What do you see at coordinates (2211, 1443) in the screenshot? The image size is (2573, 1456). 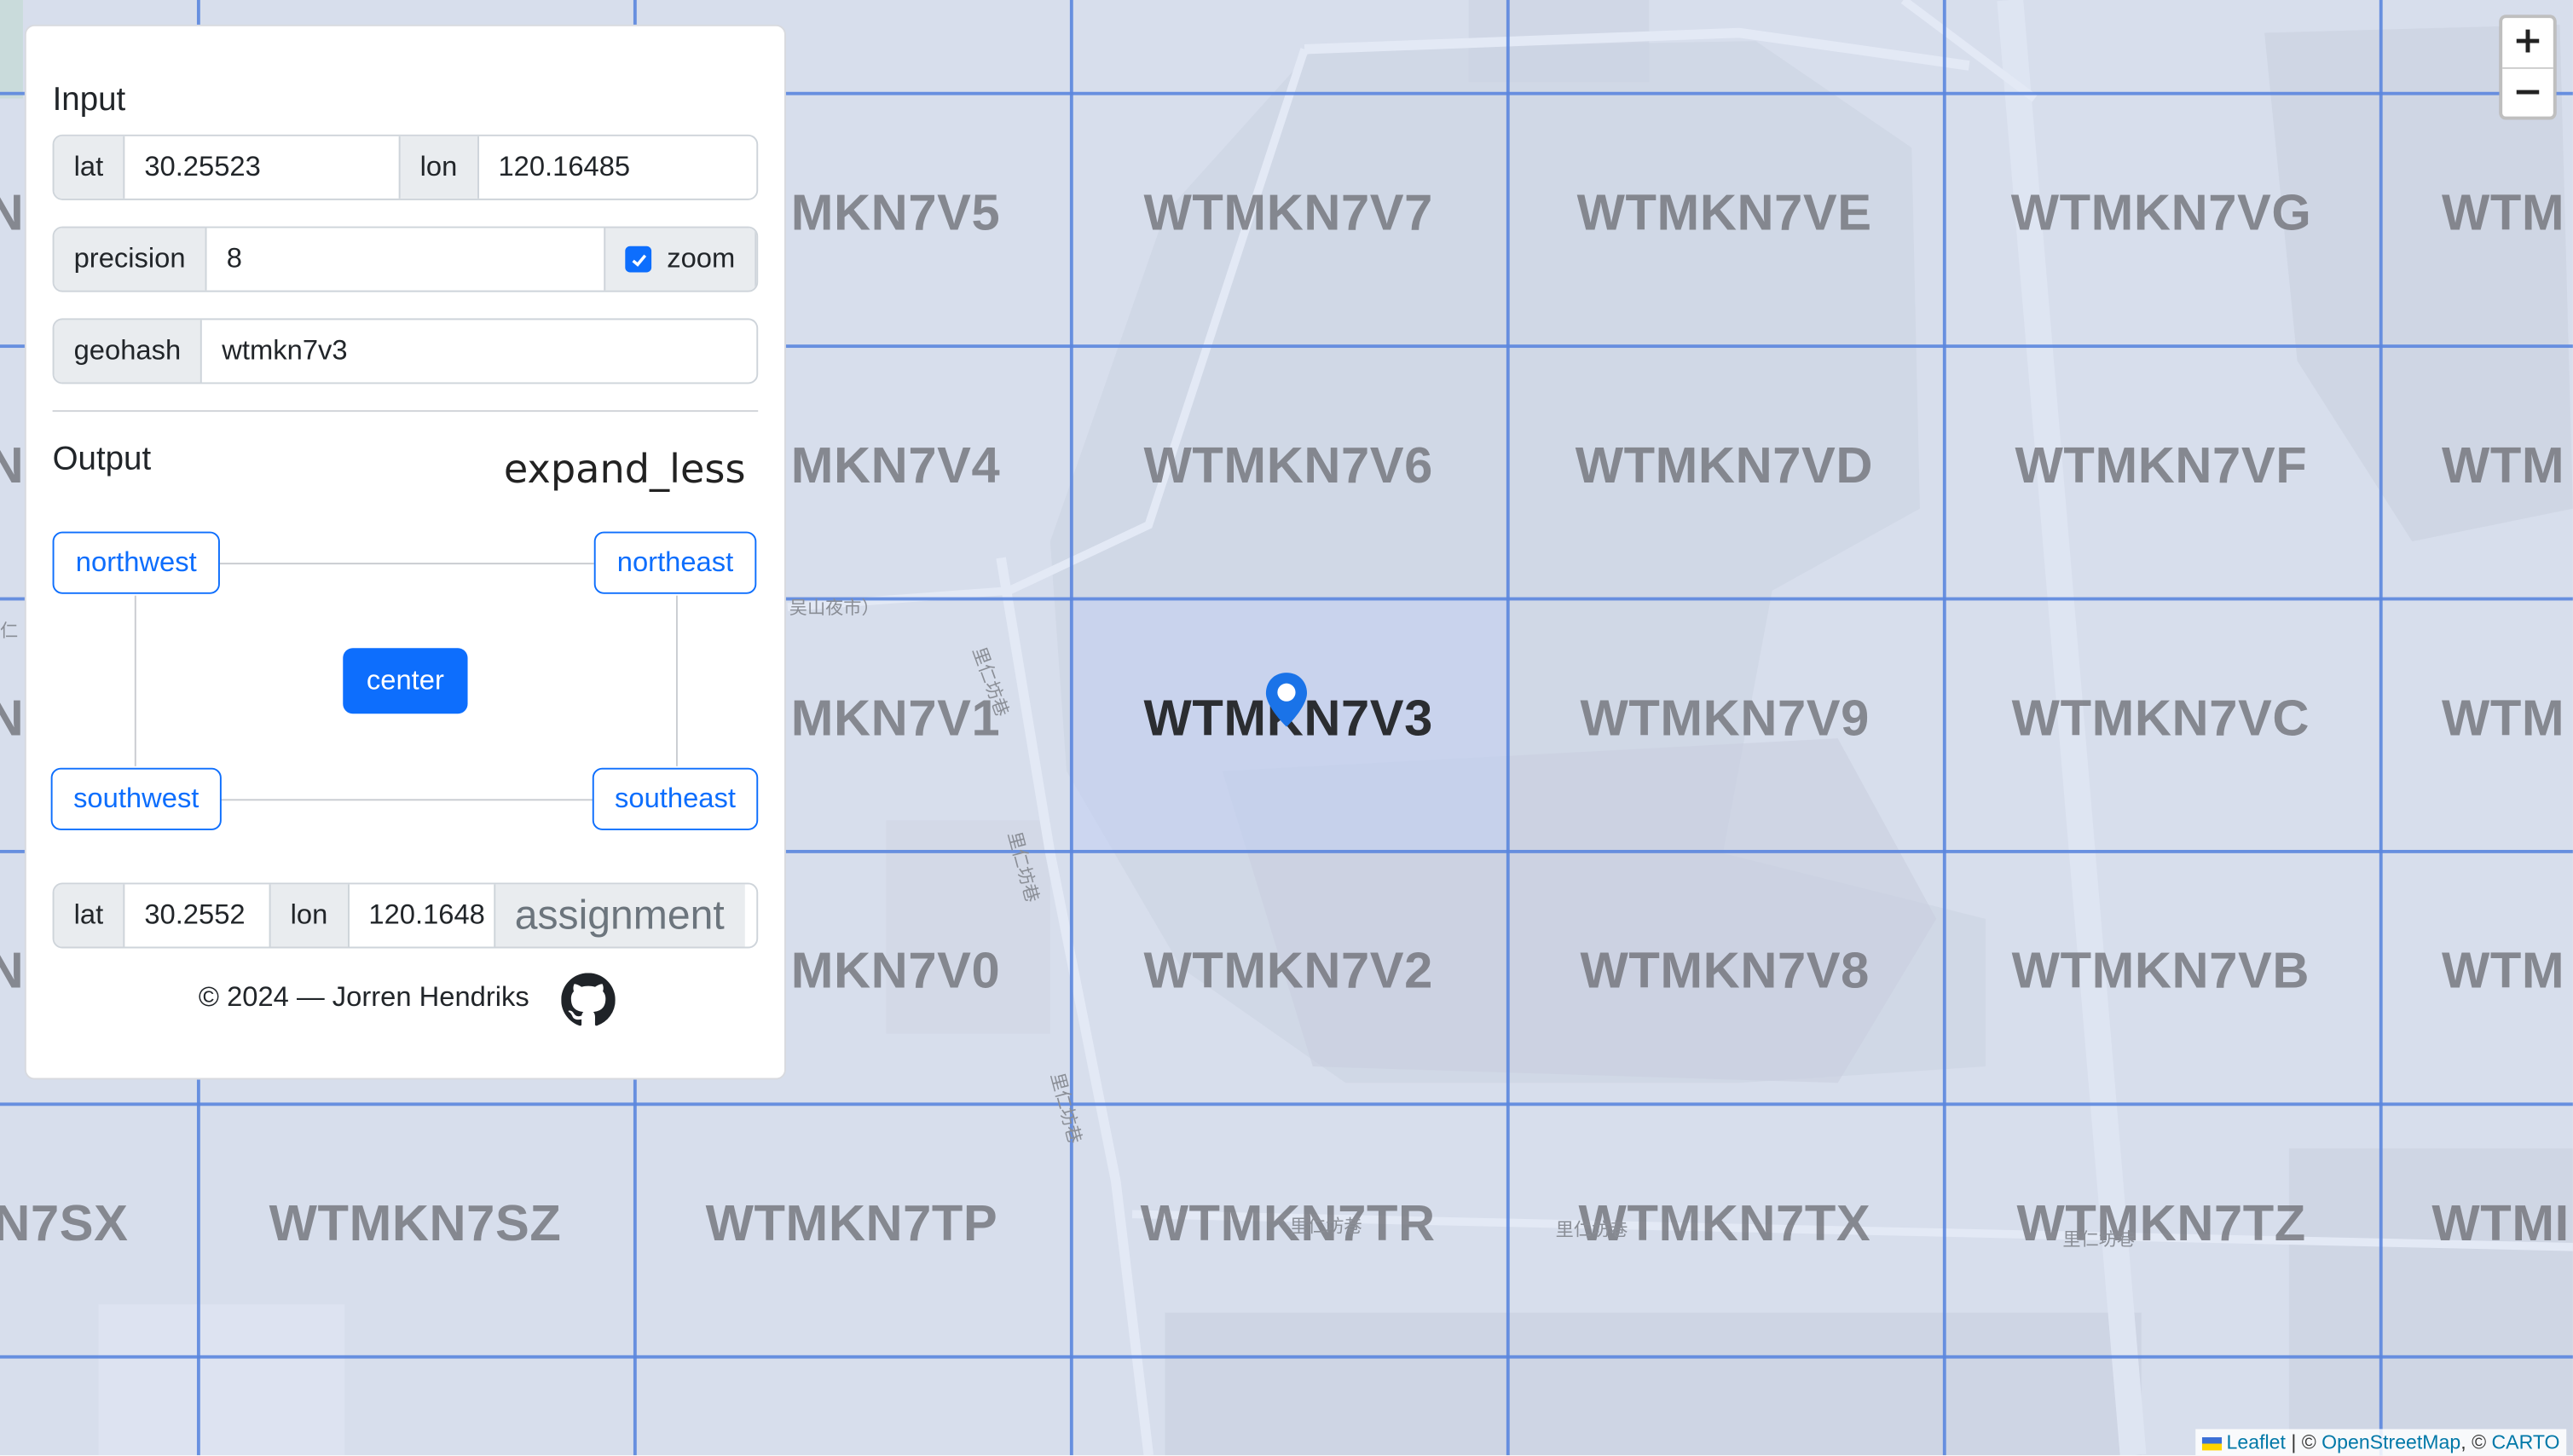 I see `ukraine-flag-icon` at bounding box center [2211, 1443].